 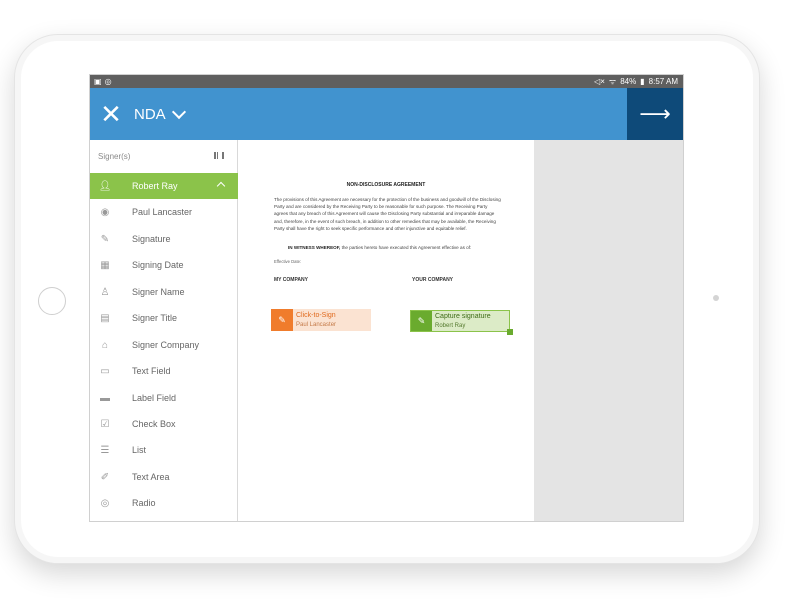 I want to click on sidebar-item-label: Signer Name, so click(x=158, y=292).